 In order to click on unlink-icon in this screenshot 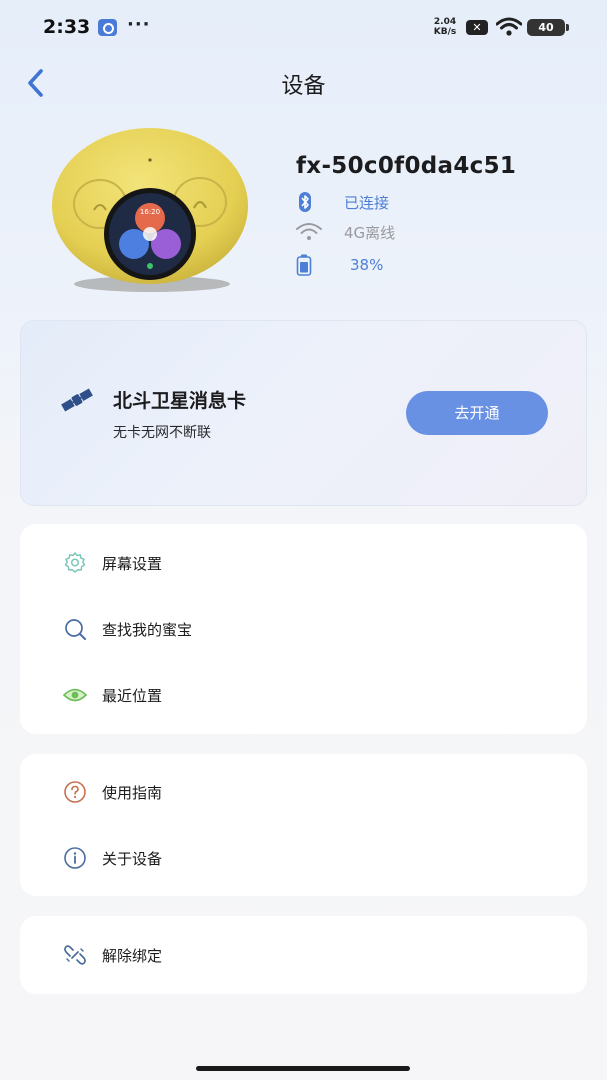, I will do `click(75, 955)`.